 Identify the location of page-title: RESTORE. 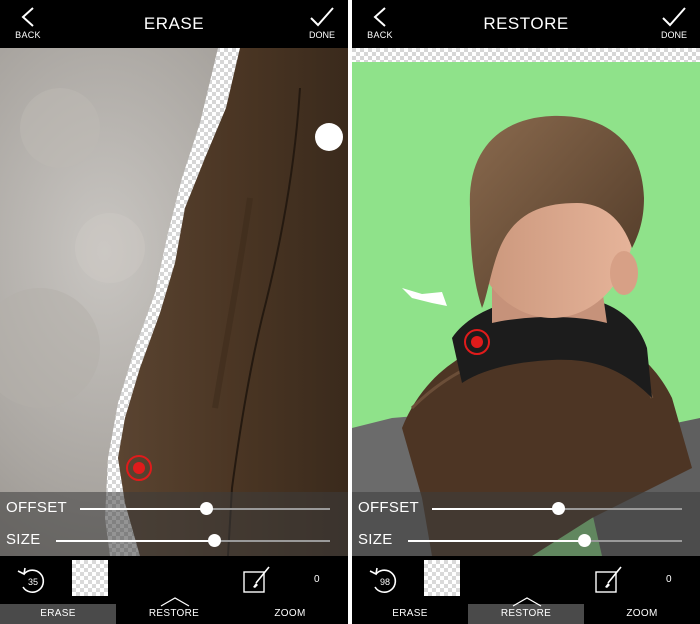
(526, 23).